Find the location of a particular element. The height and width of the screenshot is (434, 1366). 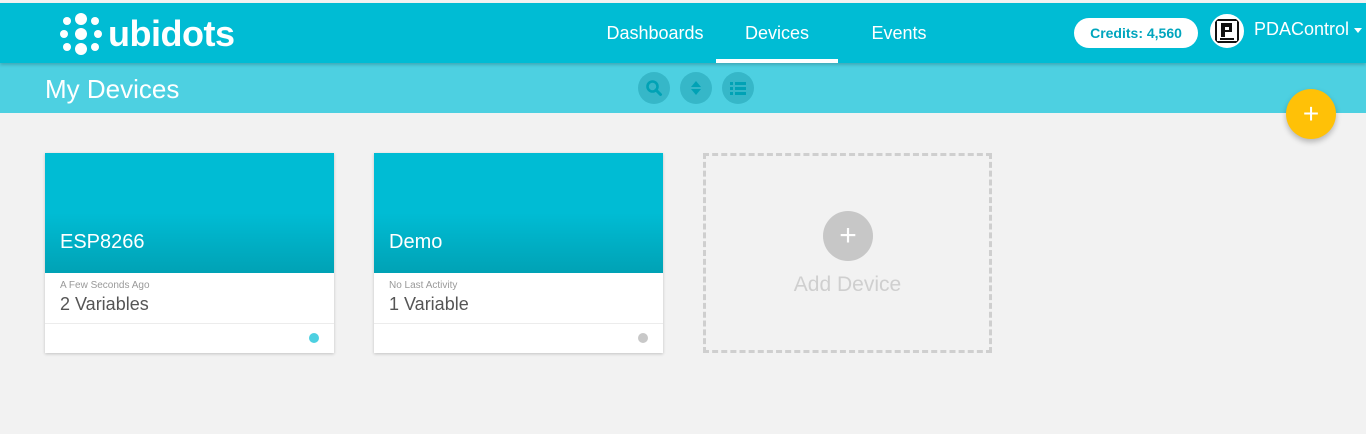

ubidots-logo: ubidots is located at coordinates (147, 34).